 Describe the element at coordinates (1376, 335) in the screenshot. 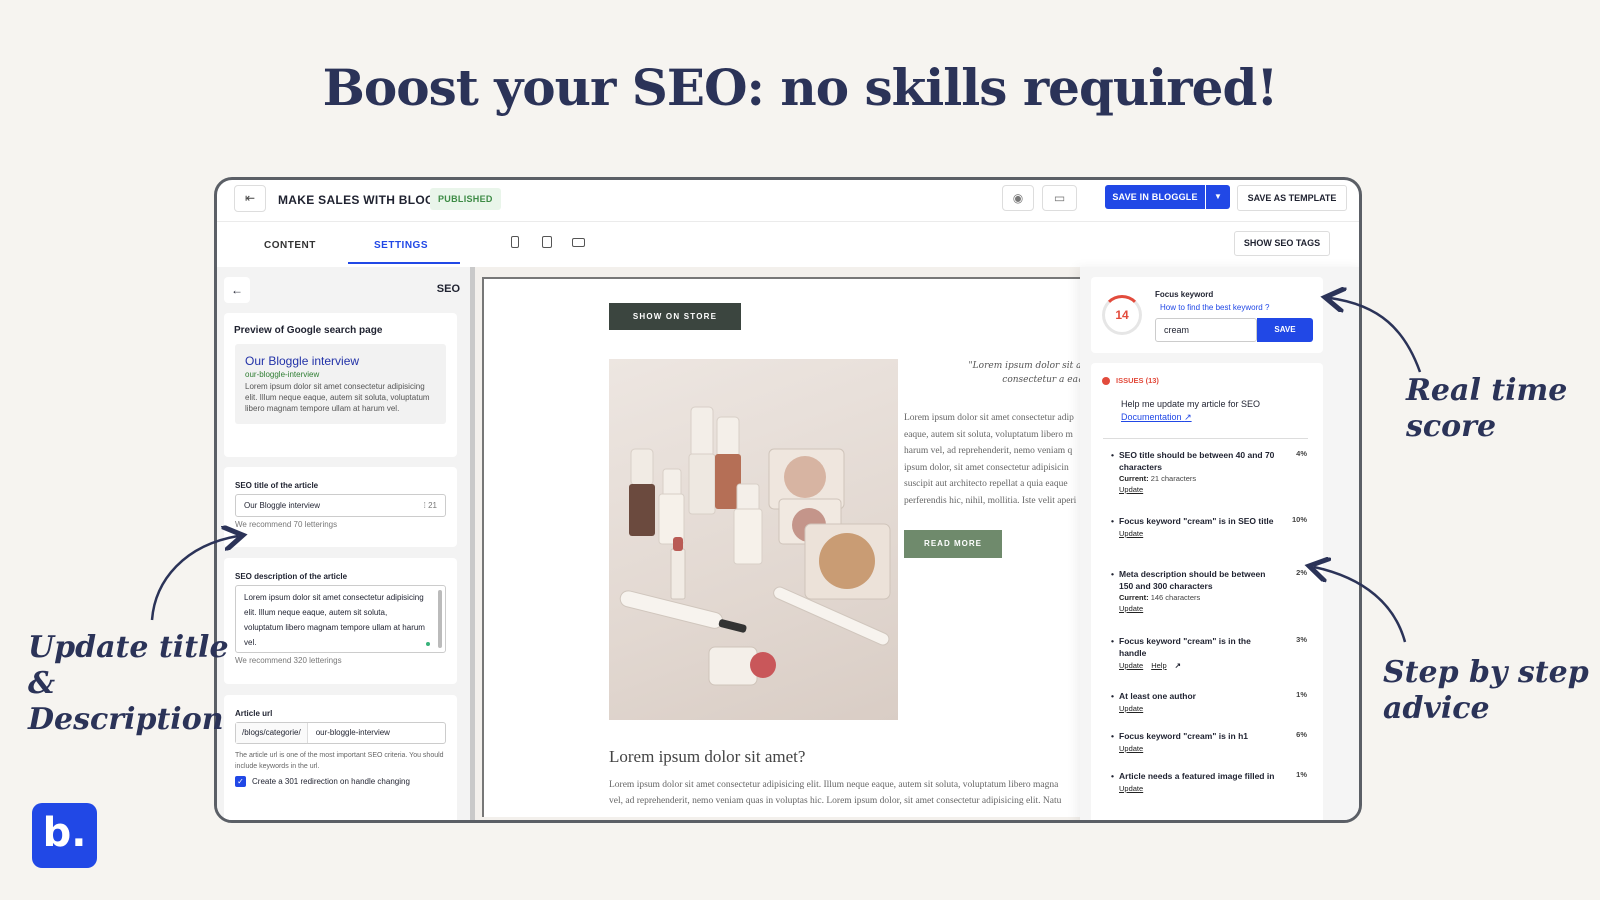

I see `arrow-to-score` at that location.